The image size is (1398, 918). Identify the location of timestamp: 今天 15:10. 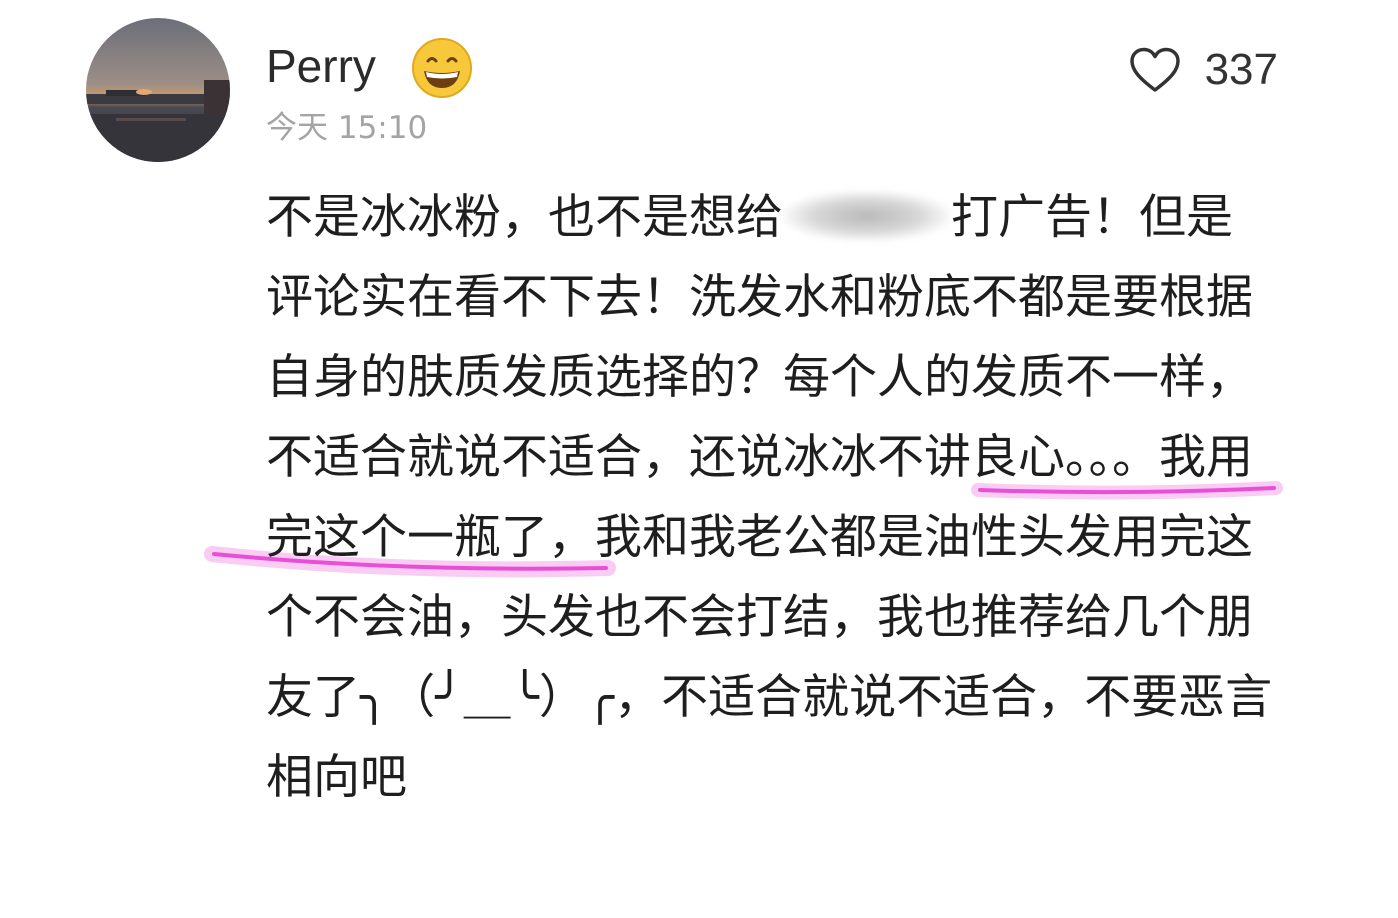
(347, 128).